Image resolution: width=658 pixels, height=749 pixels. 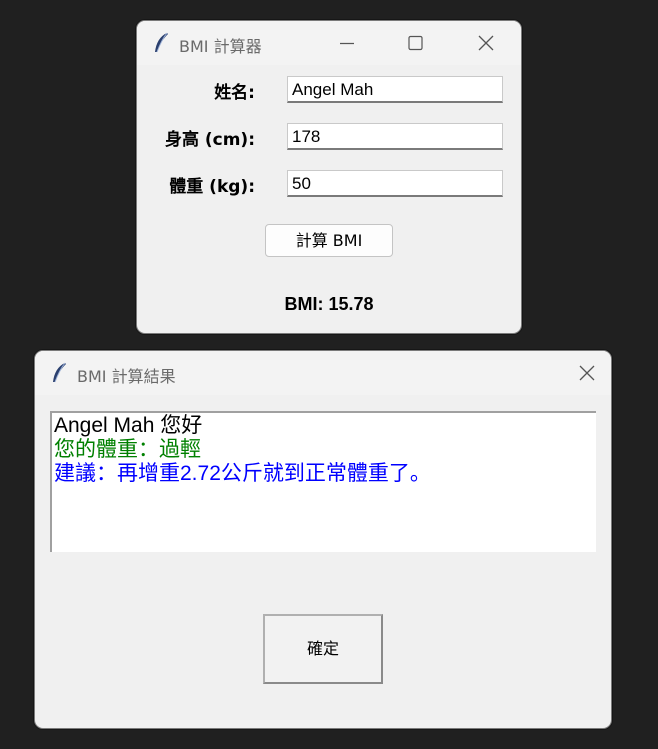 I want to click on title-bar: BMI 計算結果, so click(x=323, y=373).